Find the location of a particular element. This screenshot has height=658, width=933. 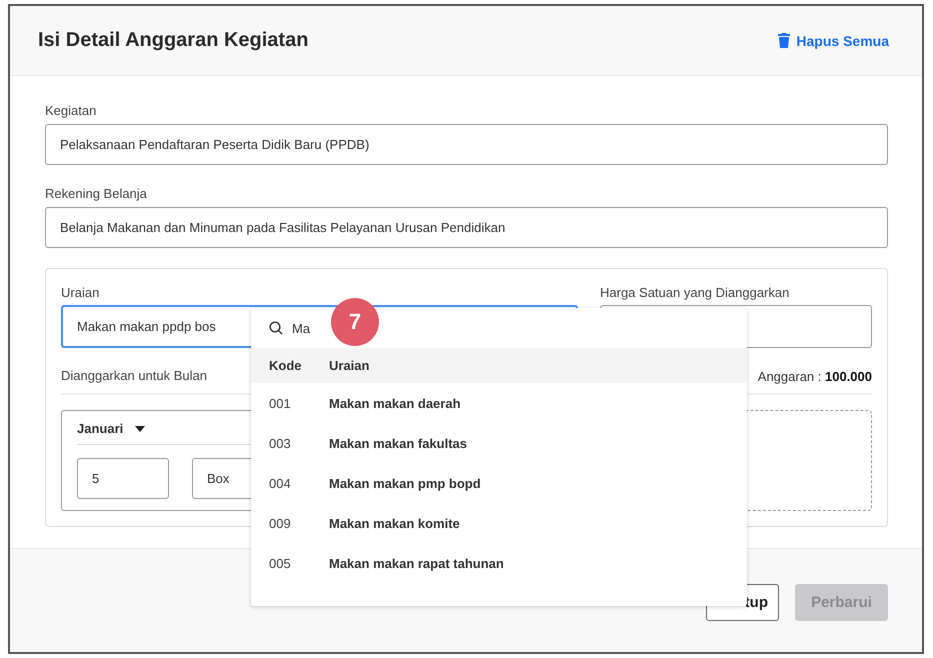

column-header: Kode is located at coordinates (285, 365).